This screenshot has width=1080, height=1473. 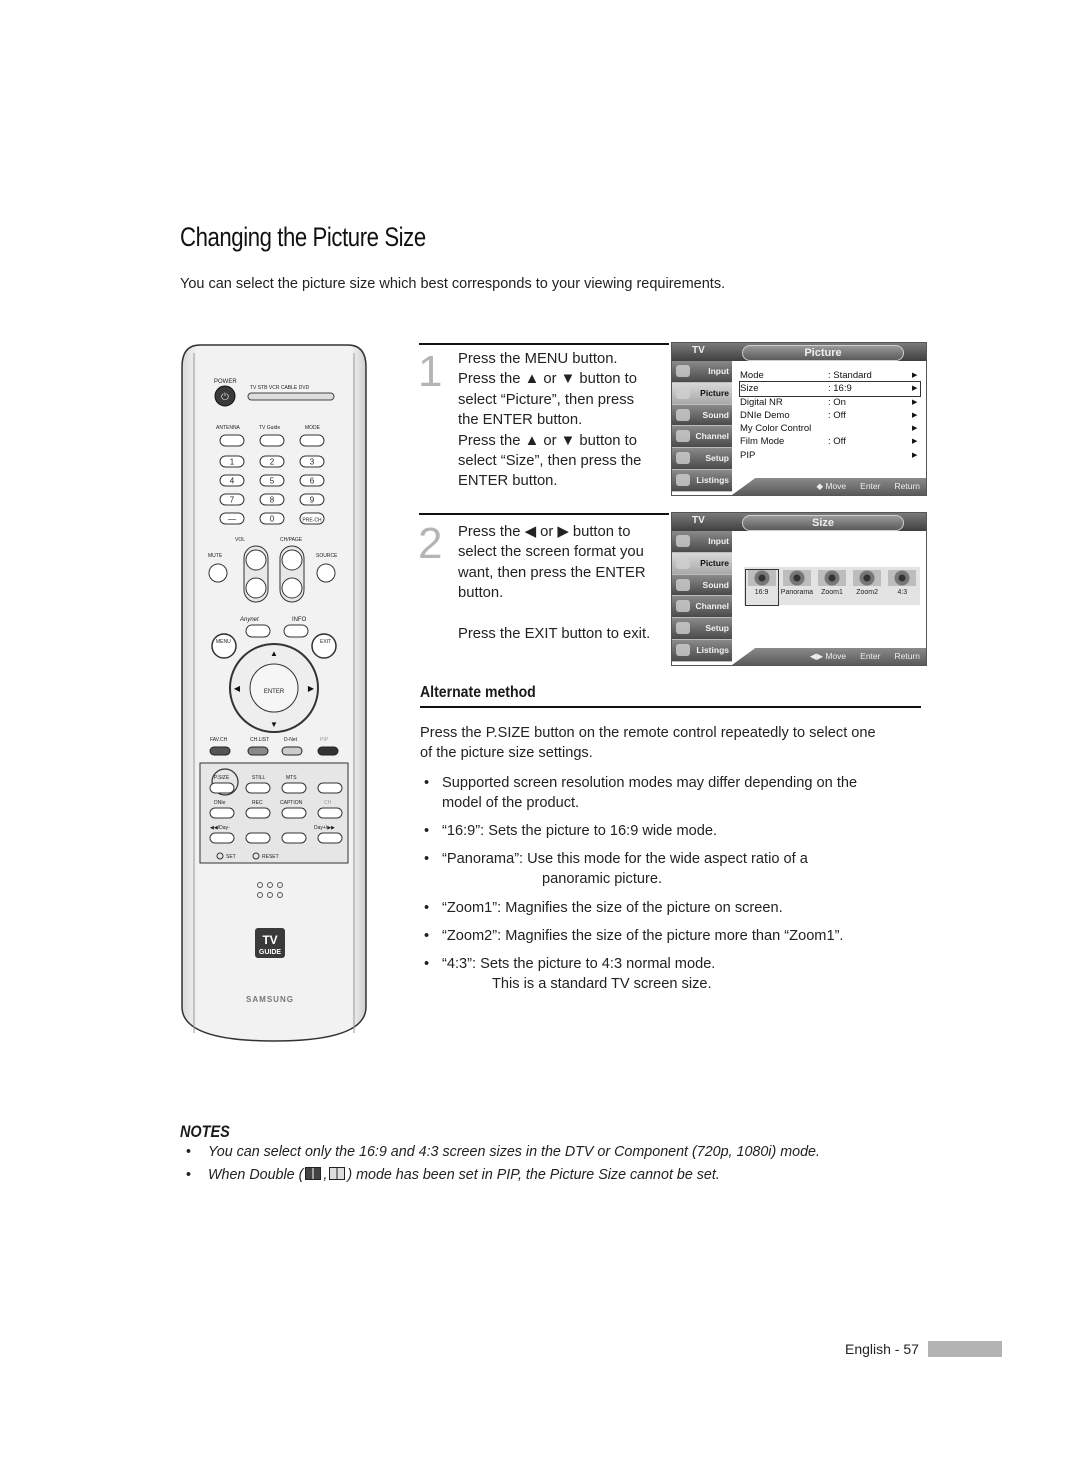 I want to click on menu-header: Size, so click(x=823, y=523).